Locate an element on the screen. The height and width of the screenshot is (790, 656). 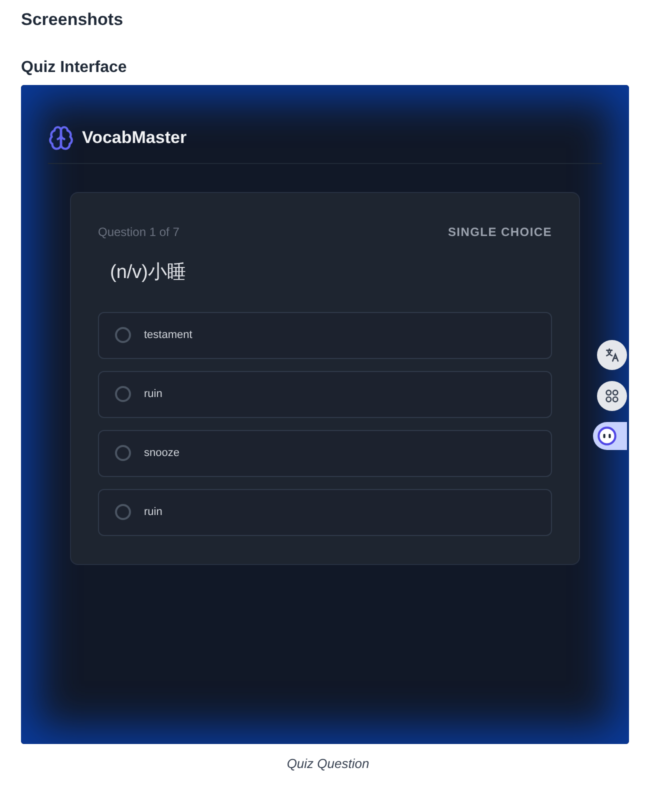
translate-icon is located at coordinates (612, 355).